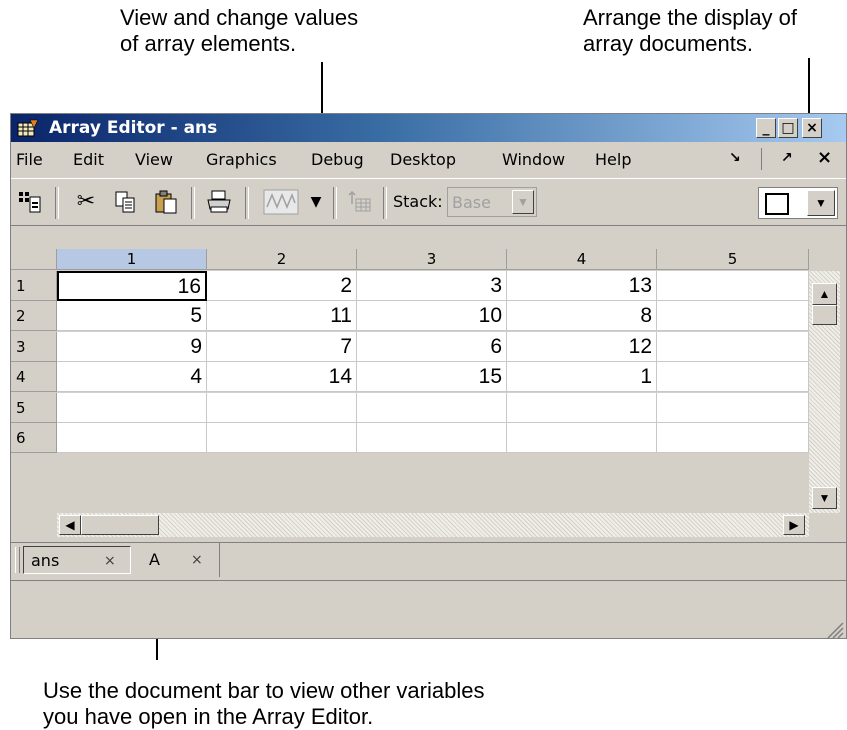 The width and height of the screenshot is (847, 730). What do you see at coordinates (132, 347) in the screenshot?
I see `grid-cell: 9` at bounding box center [132, 347].